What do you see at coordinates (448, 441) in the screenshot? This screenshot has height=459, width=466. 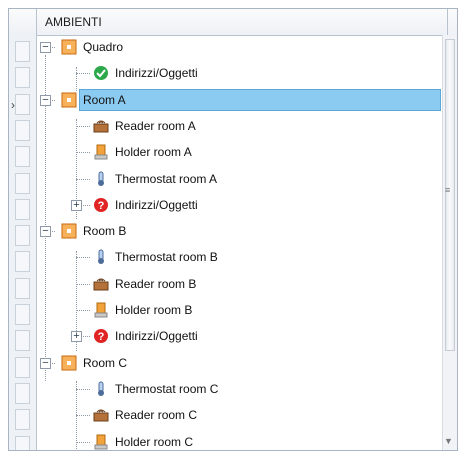 I see `scroll-down-arrow-icon: ▼` at bounding box center [448, 441].